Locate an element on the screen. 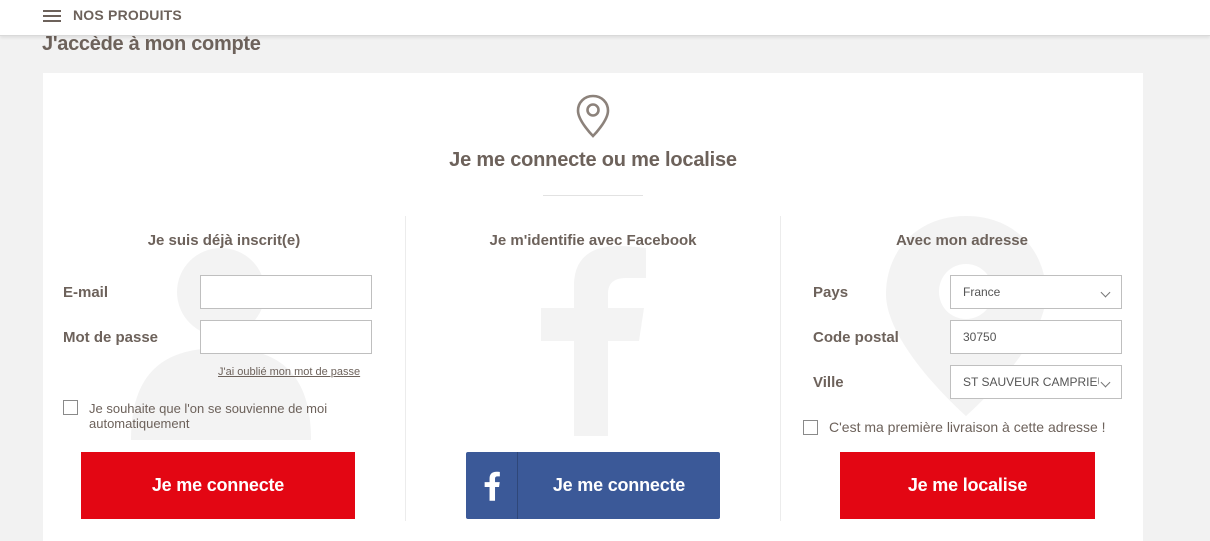  city-label: Ville is located at coordinates (828, 382).